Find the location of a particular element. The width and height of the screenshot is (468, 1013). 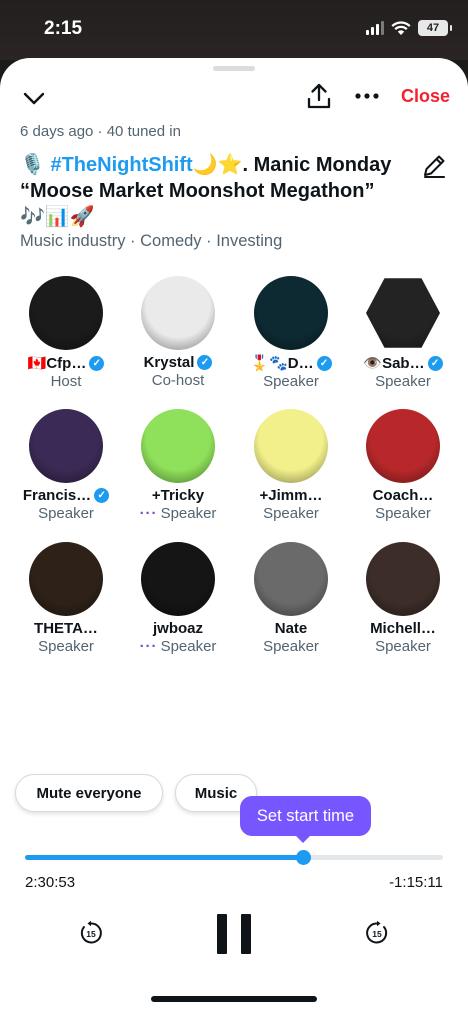

participant-role: Co-host is located at coordinates (178, 380).